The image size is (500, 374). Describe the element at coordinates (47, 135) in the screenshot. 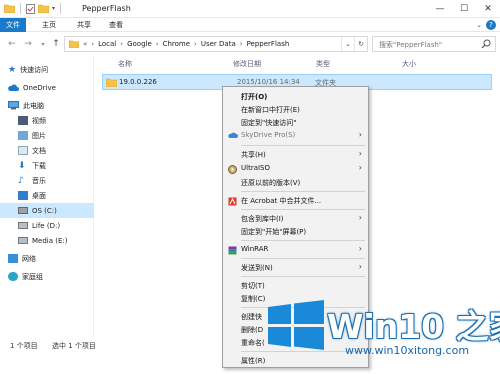

I see `nav-item-pictures: 图片` at that location.